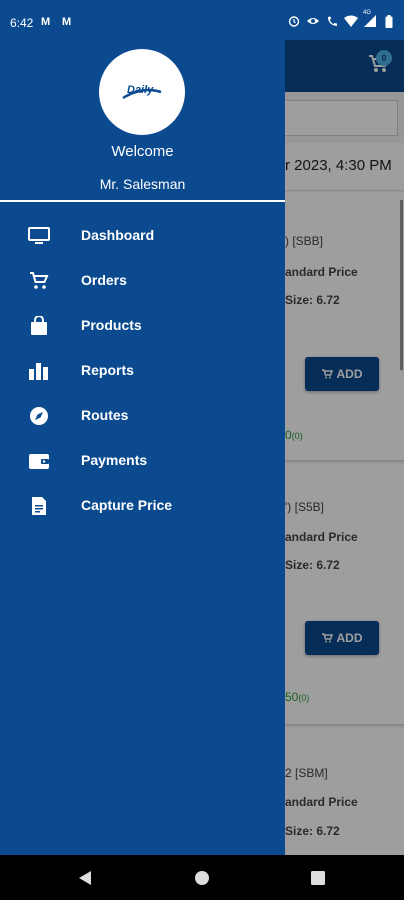 This screenshot has height=900, width=404. What do you see at coordinates (389, 21) in the screenshot?
I see `battery-icon` at bounding box center [389, 21].